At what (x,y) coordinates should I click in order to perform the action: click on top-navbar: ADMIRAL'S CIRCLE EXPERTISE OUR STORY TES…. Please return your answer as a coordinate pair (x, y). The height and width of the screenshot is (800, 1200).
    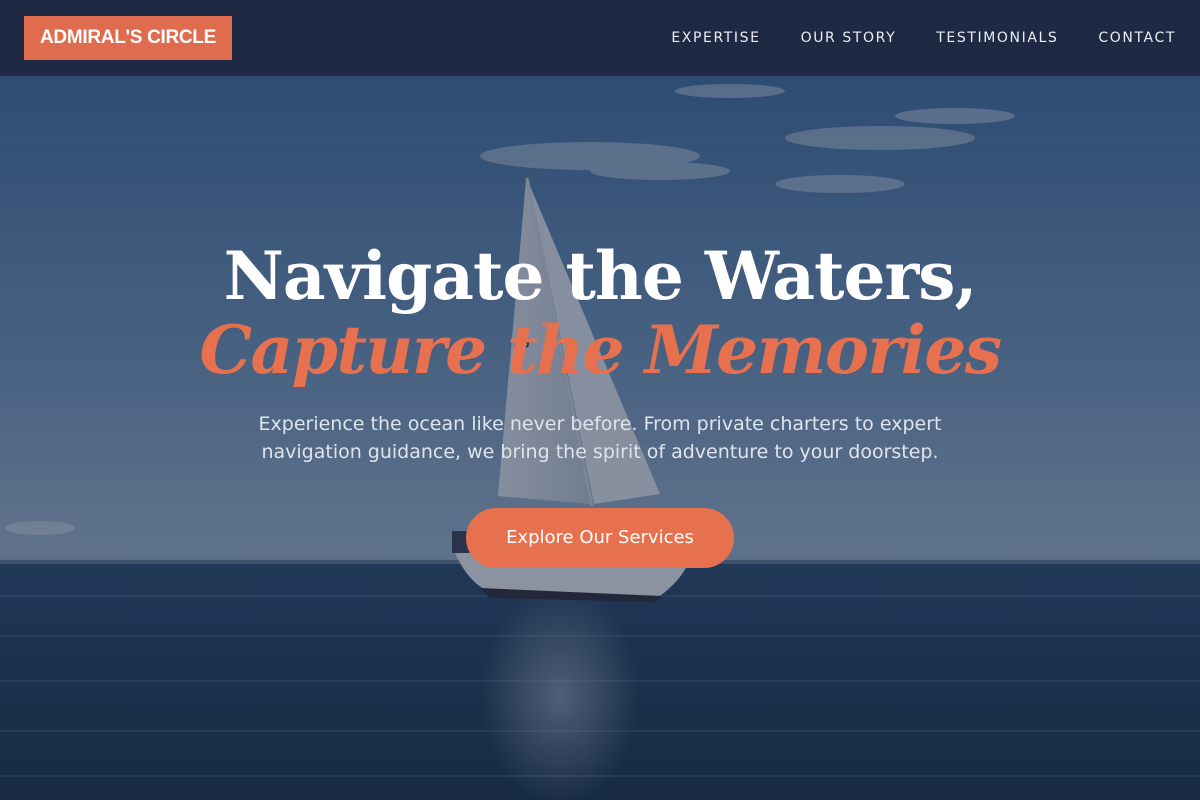
    Looking at the image, I should click on (600, 38).